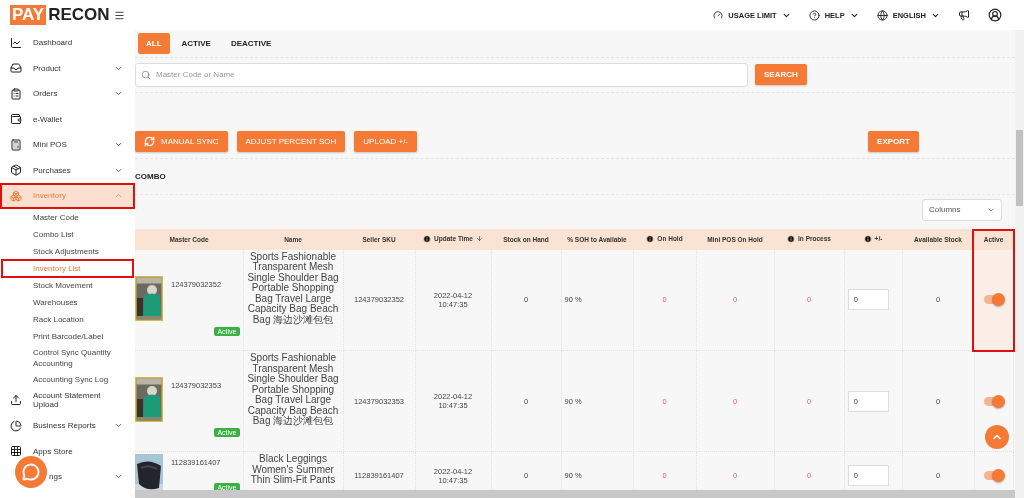 This screenshot has height=498, width=1024. What do you see at coordinates (995, 15) in the screenshot?
I see `user-avatar-icon` at bounding box center [995, 15].